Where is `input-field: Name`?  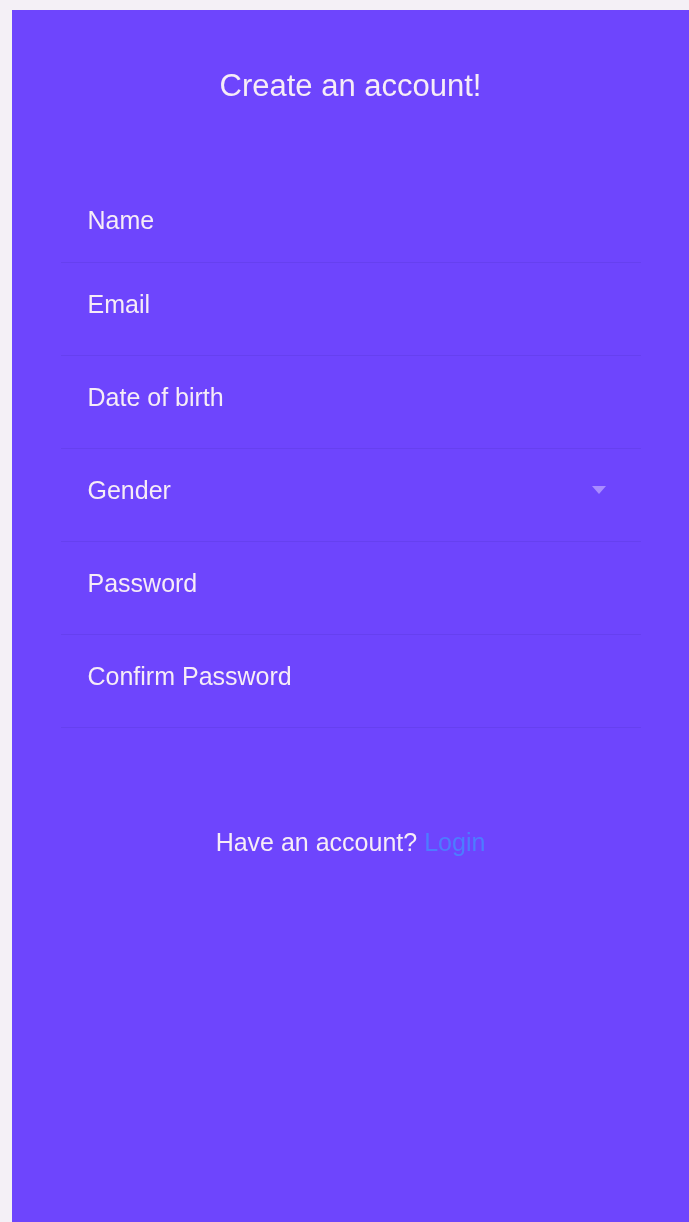
input-field: Name is located at coordinates (350, 220).